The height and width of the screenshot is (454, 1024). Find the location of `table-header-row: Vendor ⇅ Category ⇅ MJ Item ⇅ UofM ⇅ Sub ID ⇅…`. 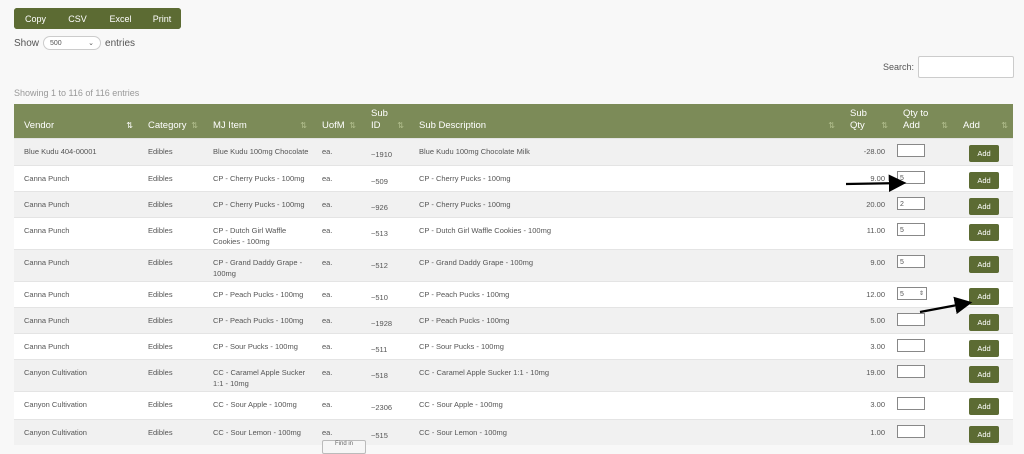

table-header-row: Vendor ⇅ Category ⇅ MJ Item ⇅ UofM ⇅ Sub ID ⇅… is located at coordinates (513, 121).